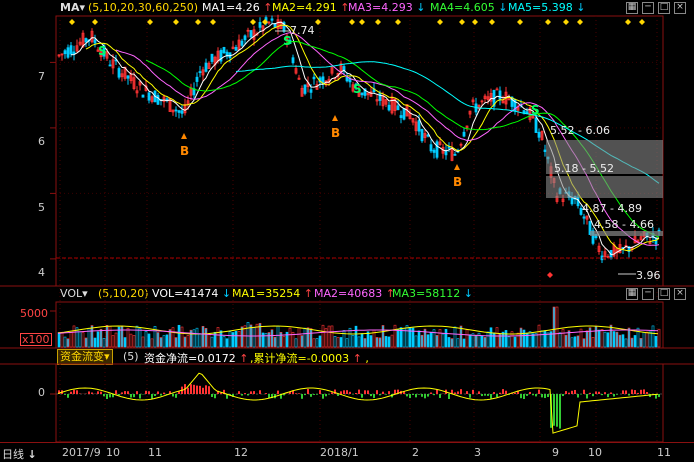 The width and height of the screenshot is (694, 462). What do you see at coordinates (584, 168) in the screenshot?
I see `price-annotation: 5.18 - 5.52` at bounding box center [584, 168].